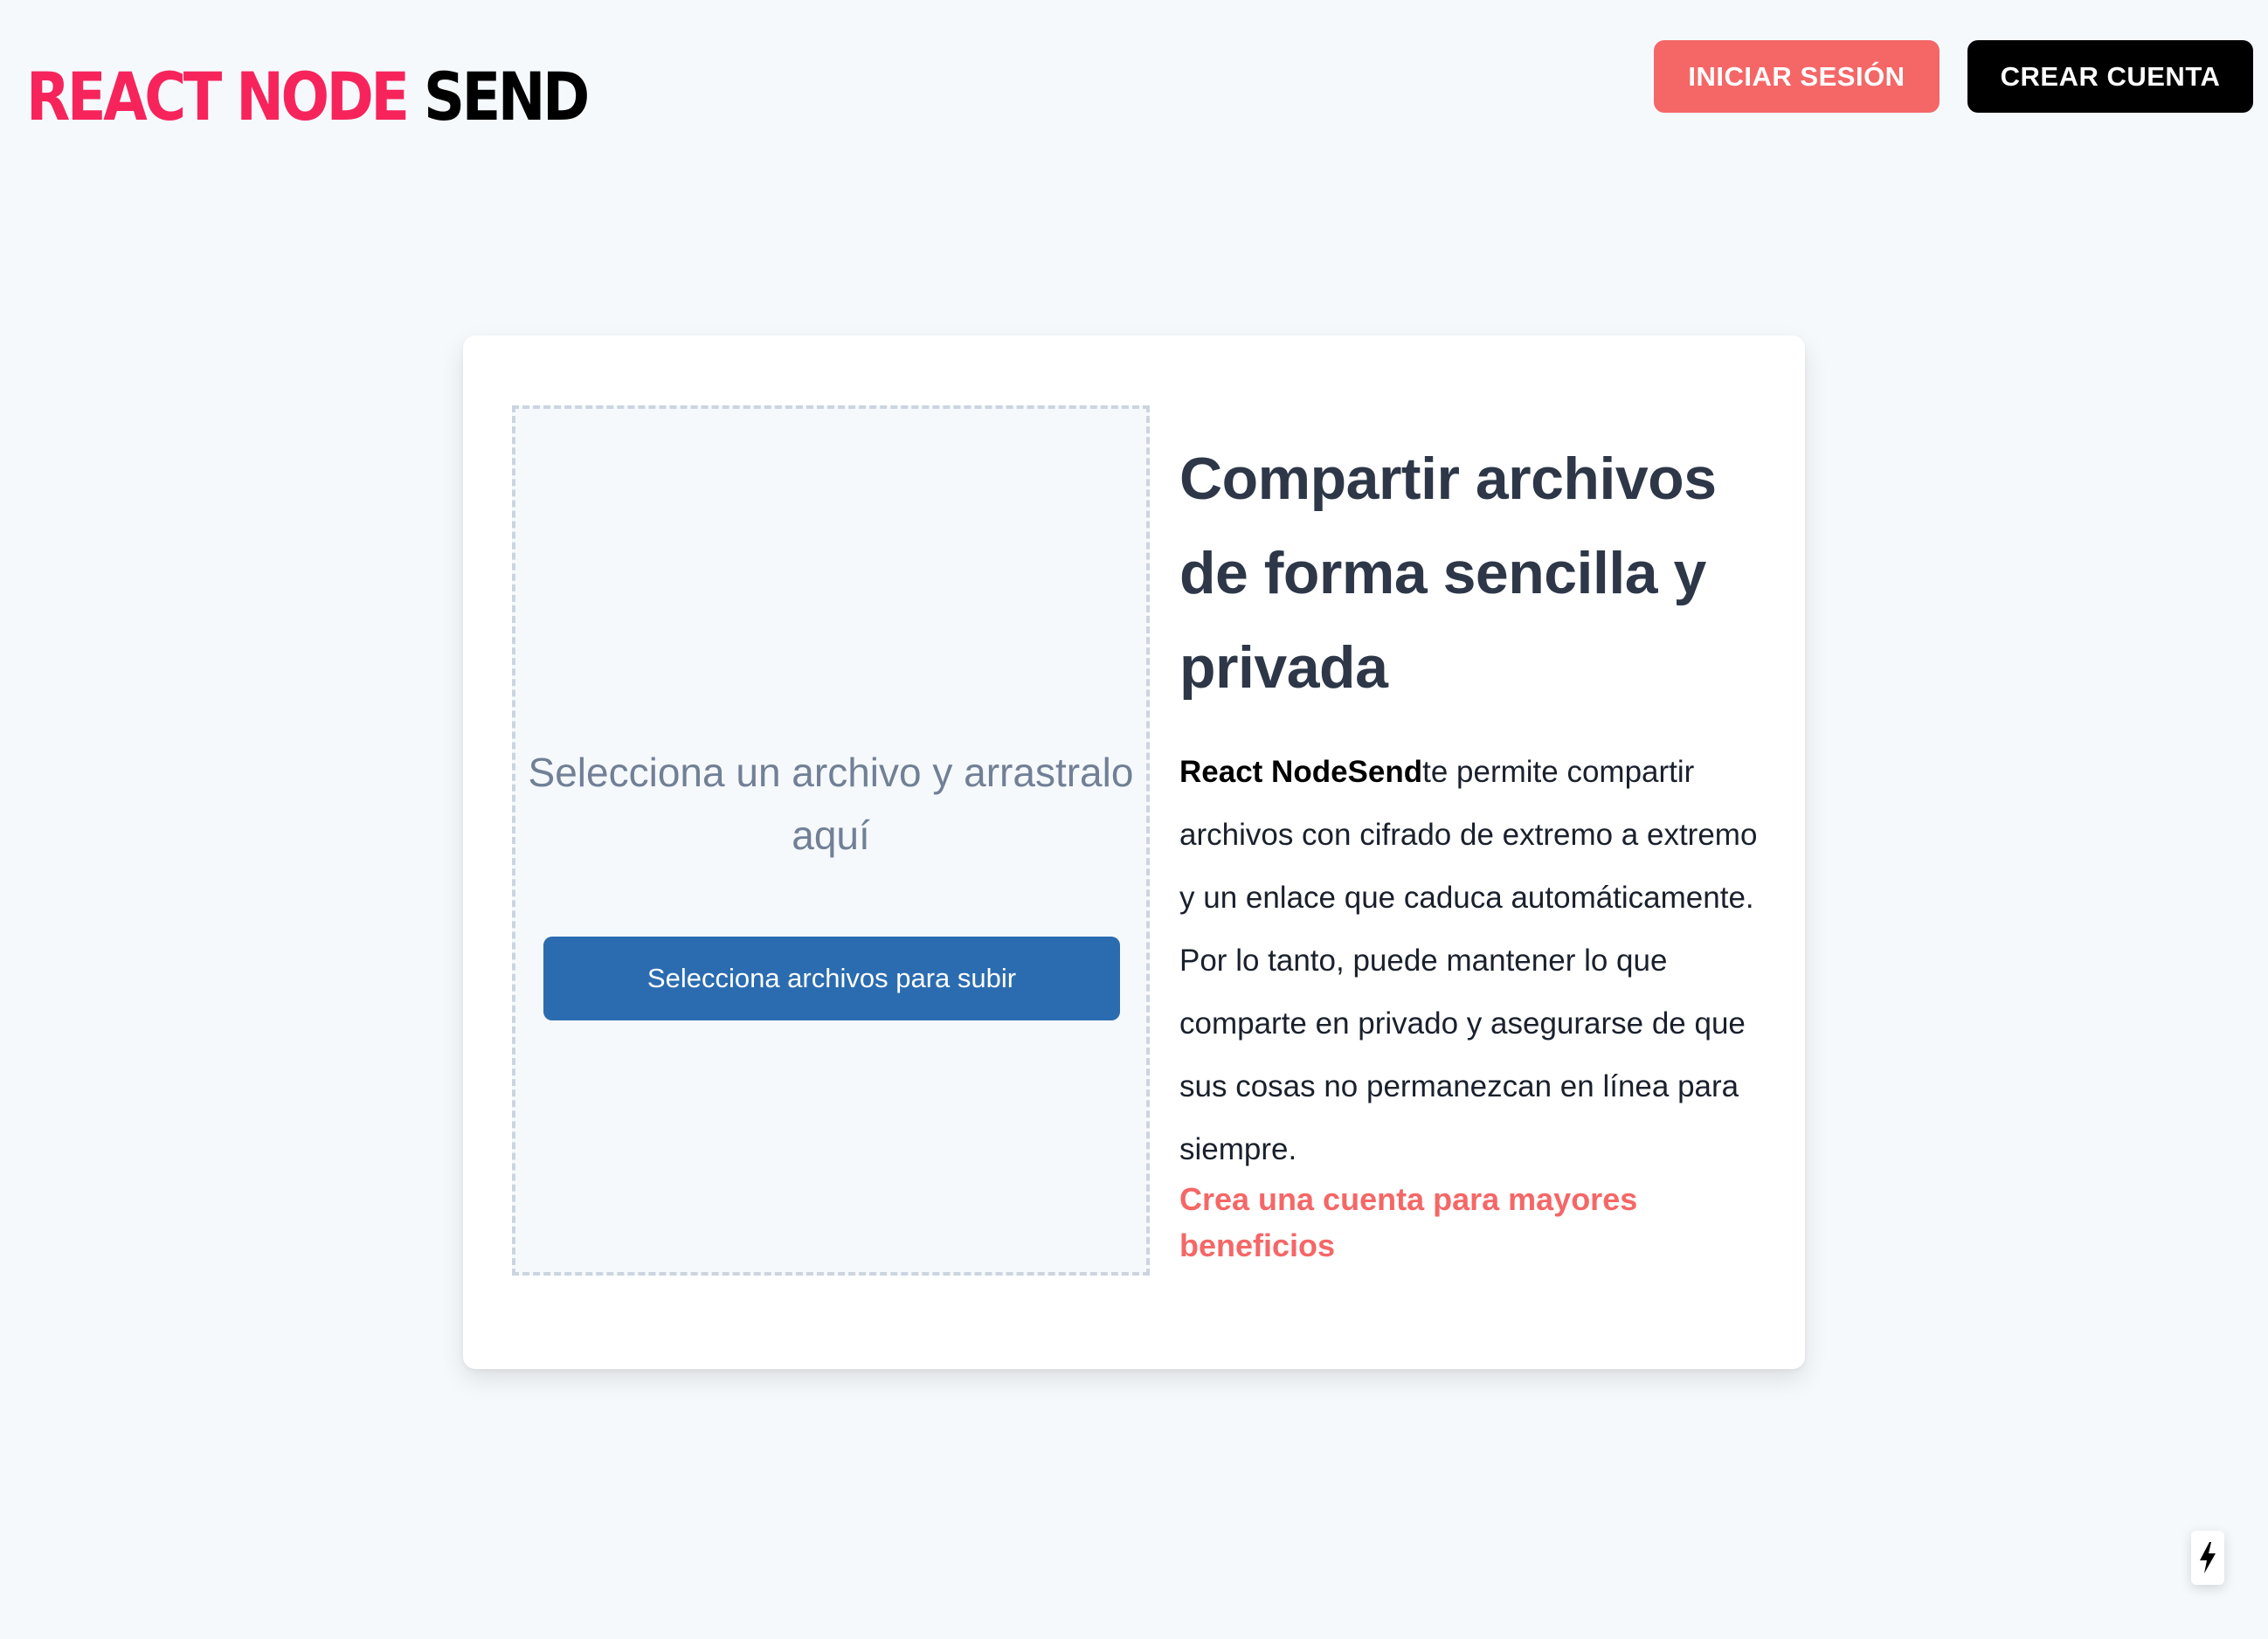  I want to click on create-account-link: Crea una cuenta para mayores beneficios, so click(1477, 1222).